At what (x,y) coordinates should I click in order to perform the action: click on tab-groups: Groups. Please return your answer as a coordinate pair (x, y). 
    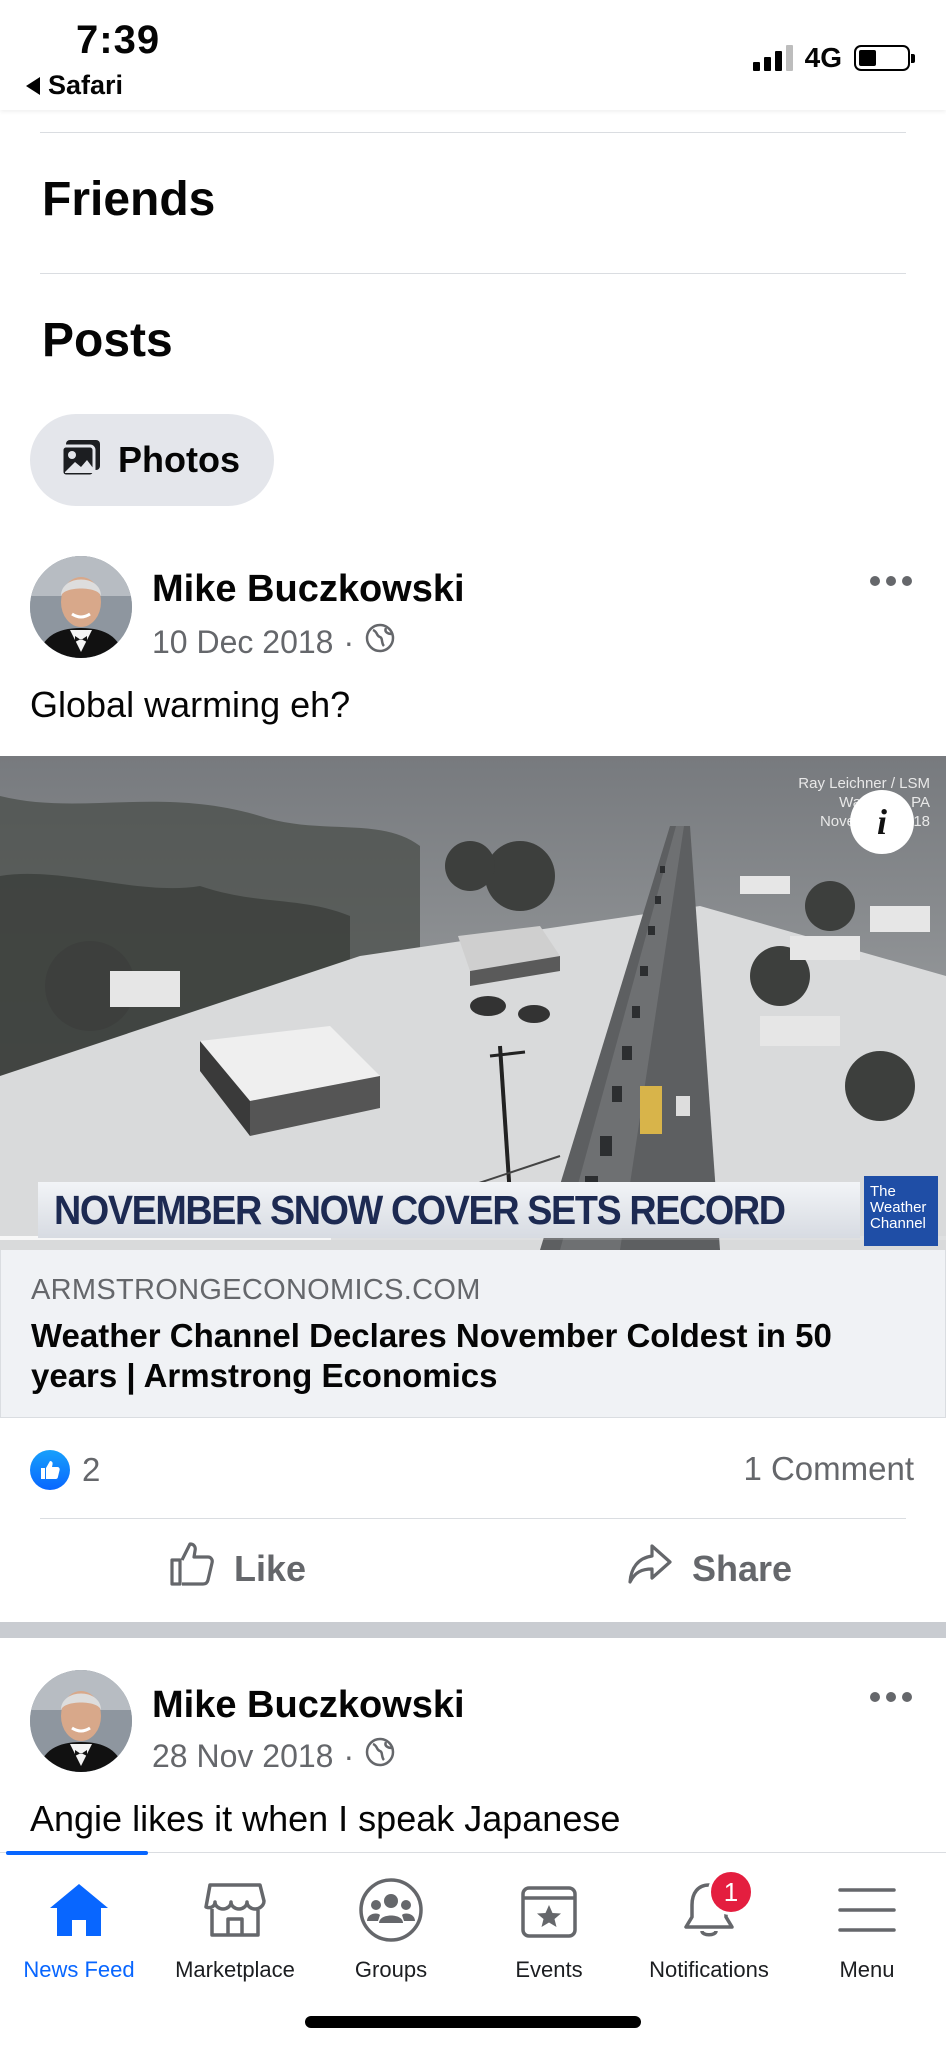
    Looking at the image, I should click on (391, 1918).